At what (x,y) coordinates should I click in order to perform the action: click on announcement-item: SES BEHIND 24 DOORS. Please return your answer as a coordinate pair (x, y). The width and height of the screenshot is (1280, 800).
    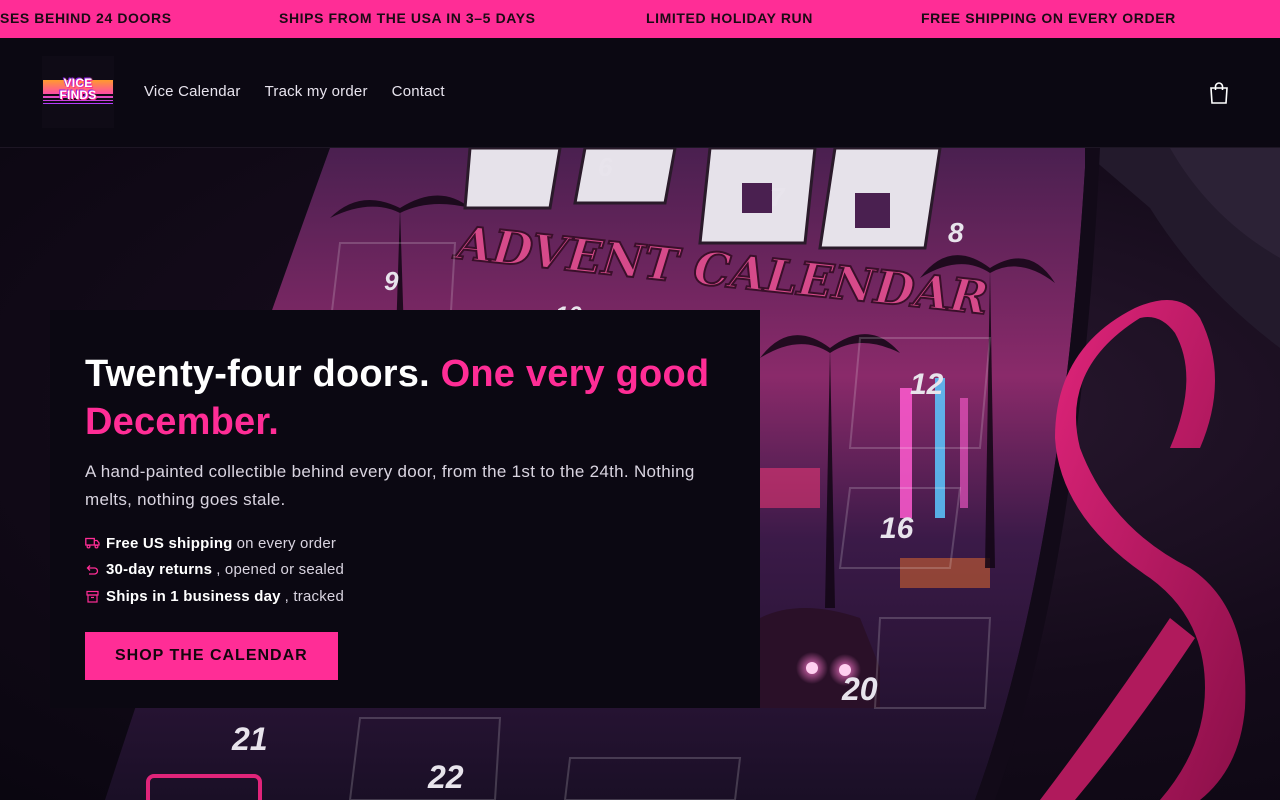
    Looking at the image, I should click on (86, 18).